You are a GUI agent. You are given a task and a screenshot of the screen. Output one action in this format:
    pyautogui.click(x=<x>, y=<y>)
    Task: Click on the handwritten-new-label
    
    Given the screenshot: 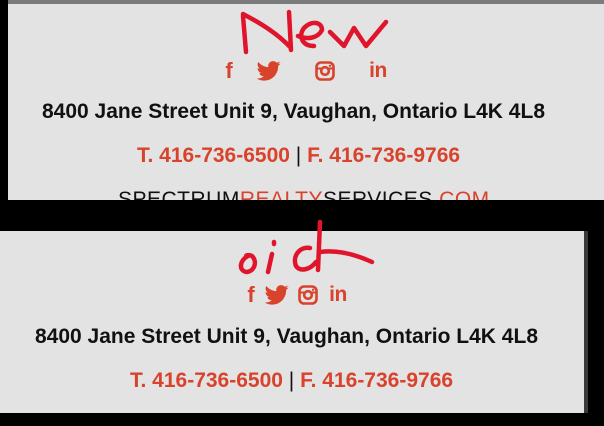 What is the action you would take?
    pyautogui.click(x=314, y=32)
    